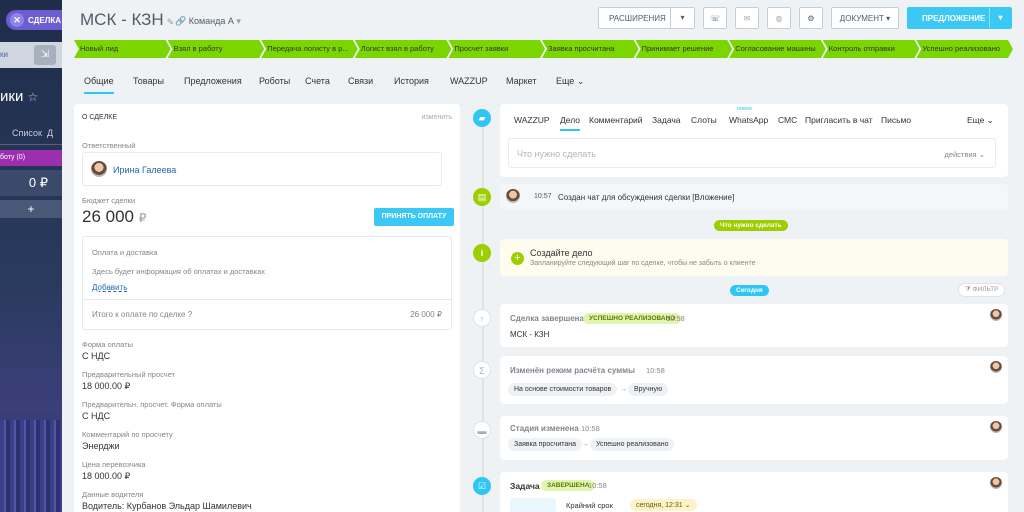  Describe the element at coordinates (684, 49) in the screenshot. I see `stage-7: Принимает решение` at that location.